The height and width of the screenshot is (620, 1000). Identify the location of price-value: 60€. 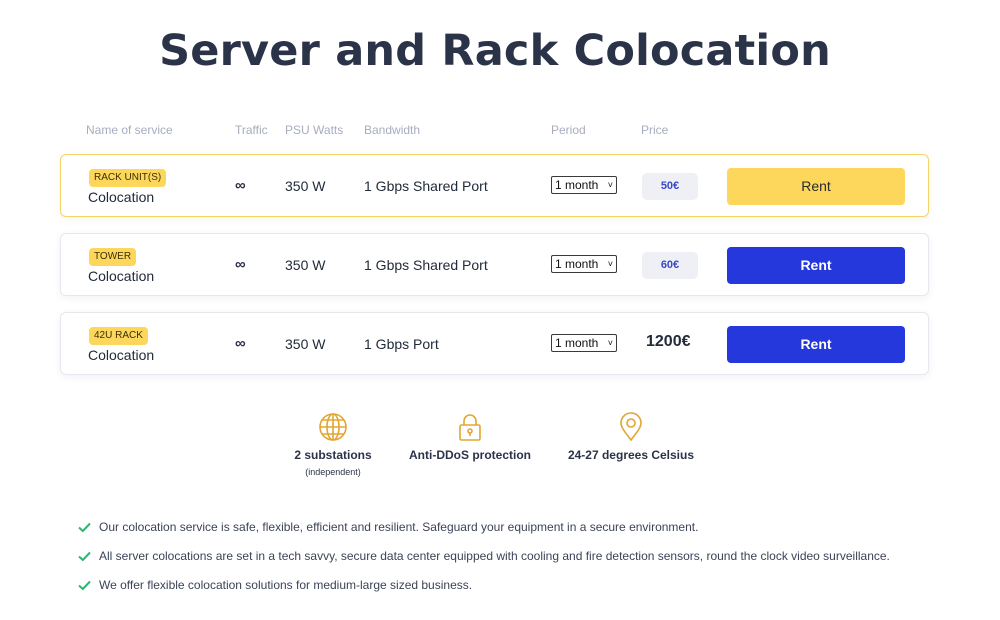
(670, 265).